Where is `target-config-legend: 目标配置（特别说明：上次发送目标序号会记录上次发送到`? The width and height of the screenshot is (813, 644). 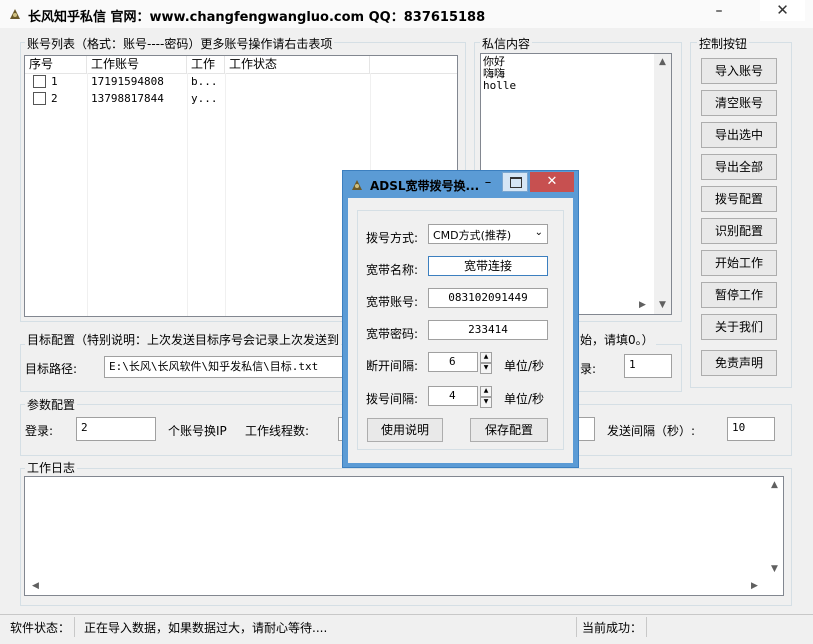 target-config-legend: 目标配置（特别说明：上次发送目标序号会记录上次发送到 is located at coordinates (183, 339).